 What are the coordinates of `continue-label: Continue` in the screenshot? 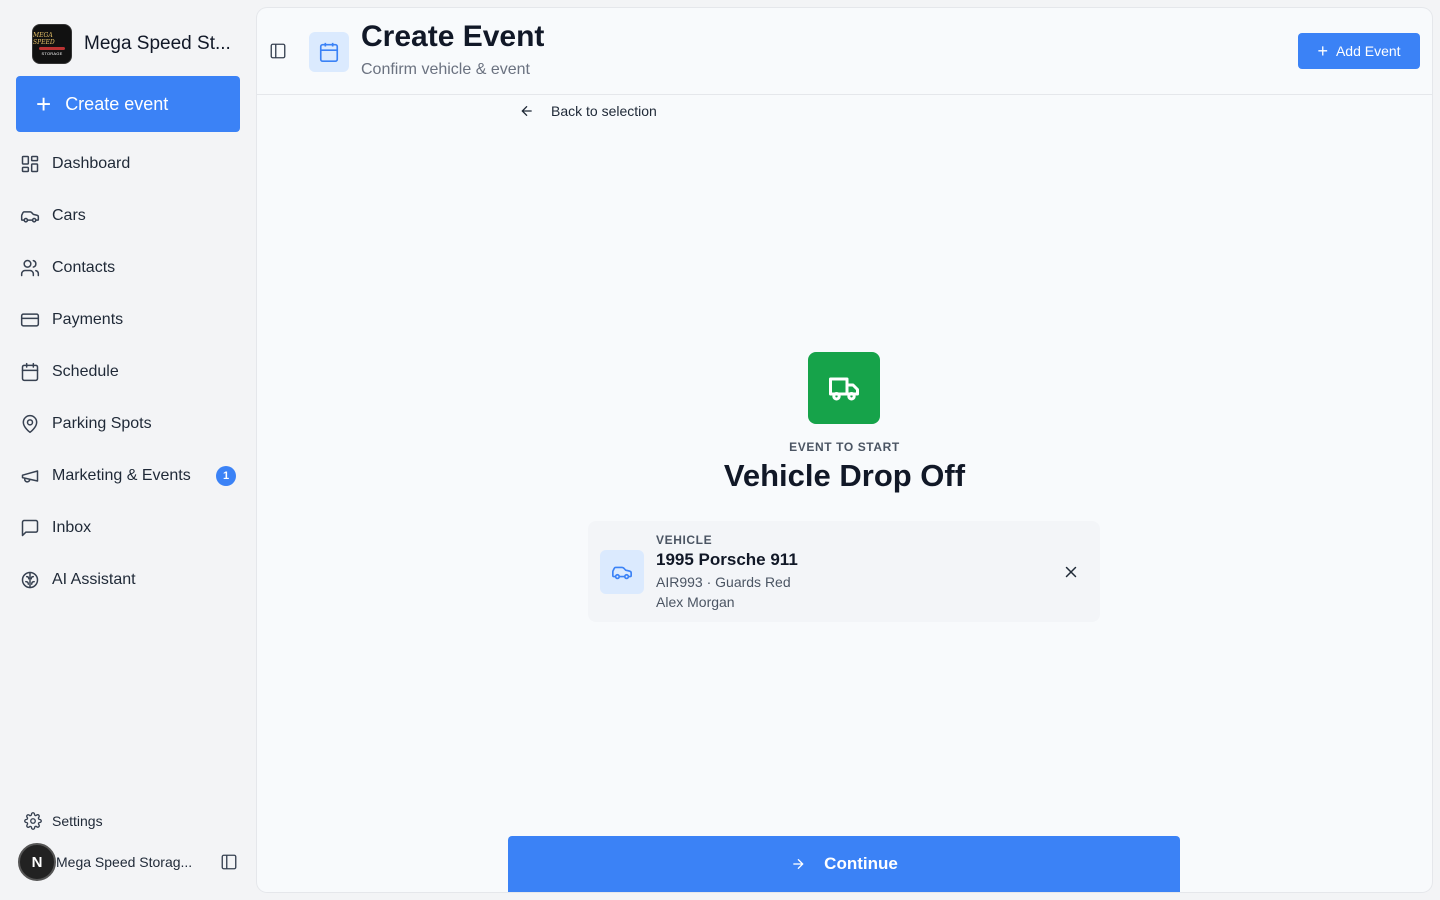 It's located at (861, 863).